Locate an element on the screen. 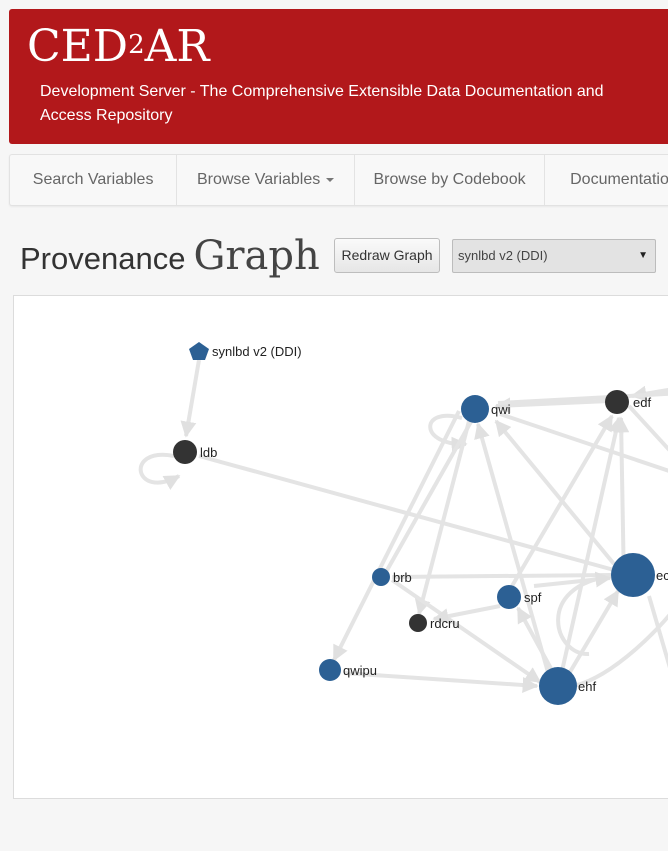 Image resolution: width=668 pixels, height=851 pixels. codebook-select-value: synlbd v2 (DDI) is located at coordinates (503, 255).